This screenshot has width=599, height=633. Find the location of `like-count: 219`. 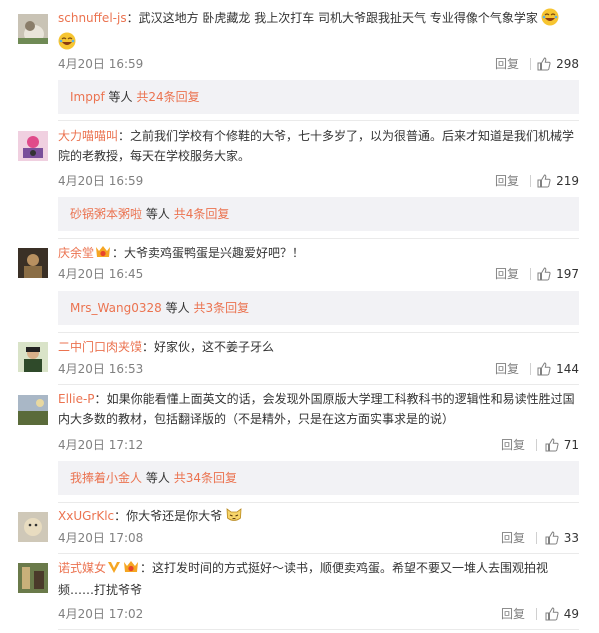

like-count: 219 is located at coordinates (567, 181).